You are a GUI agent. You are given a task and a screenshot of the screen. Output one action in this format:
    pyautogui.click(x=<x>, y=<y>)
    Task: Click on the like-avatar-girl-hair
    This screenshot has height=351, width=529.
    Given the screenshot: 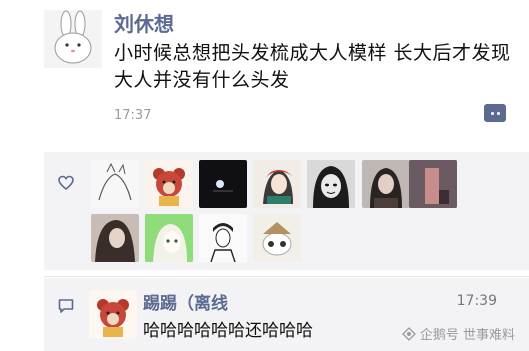 What is the action you would take?
    pyautogui.click(x=115, y=238)
    